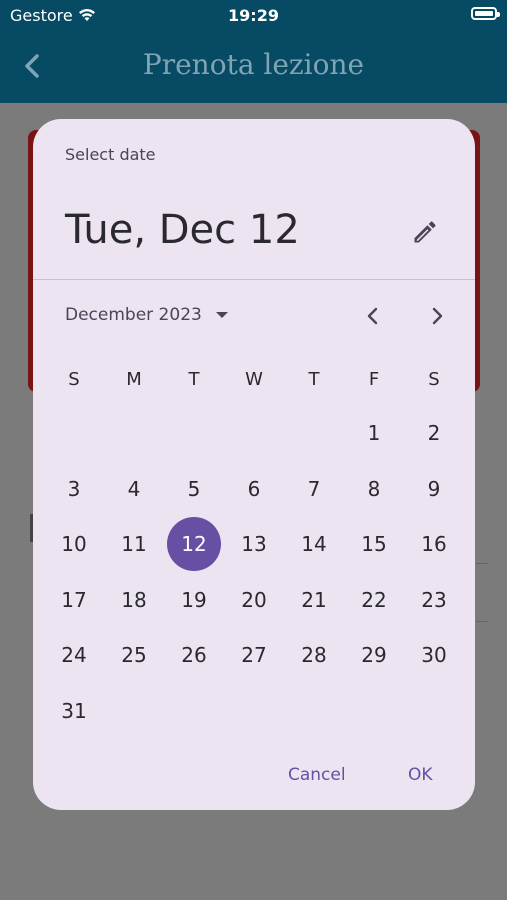 The width and height of the screenshot is (507, 900). I want to click on weekday-label: W, so click(254, 379).